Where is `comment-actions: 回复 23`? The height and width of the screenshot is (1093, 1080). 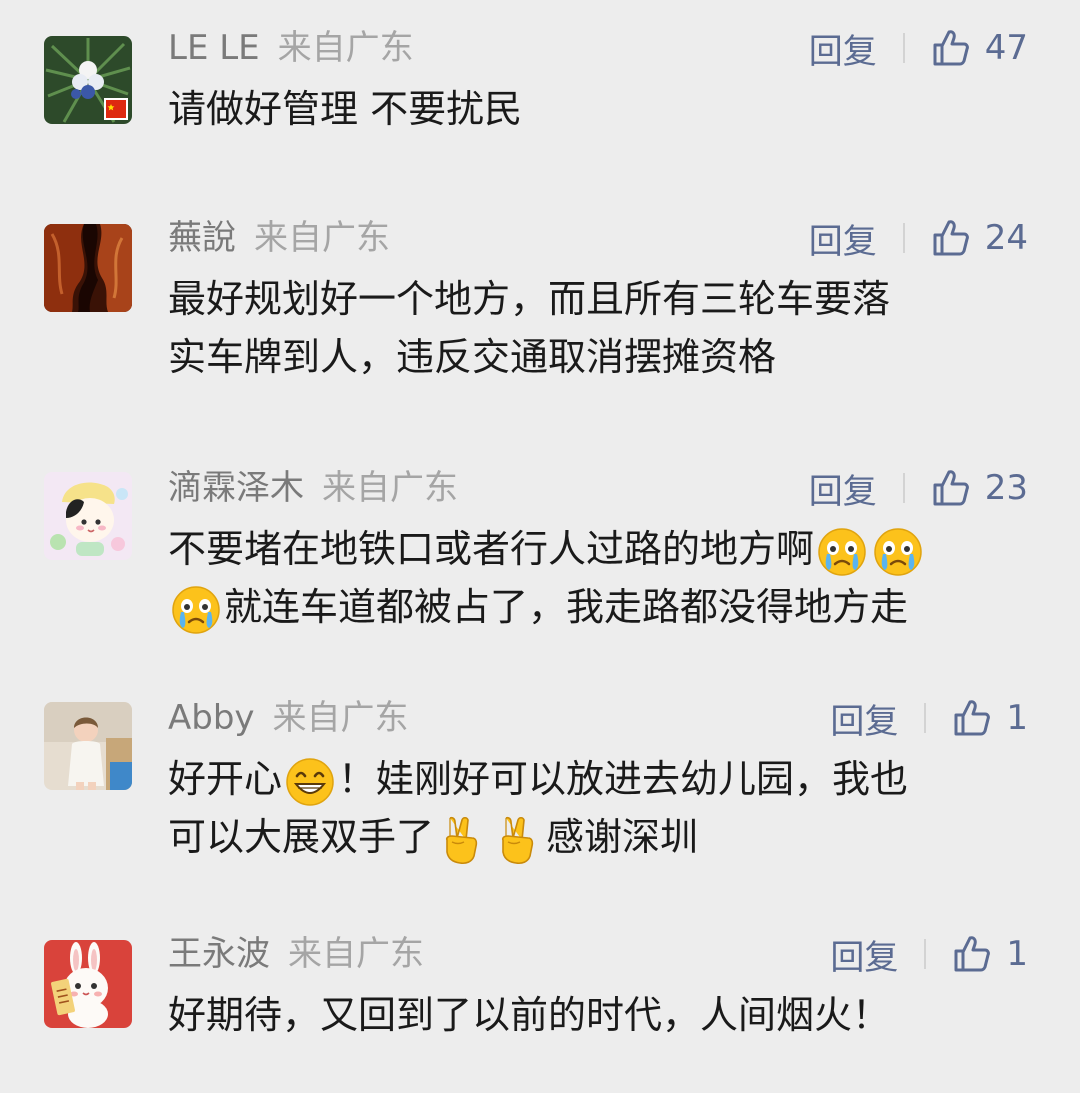 comment-actions: 回复 23 is located at coordinates (918, 488).